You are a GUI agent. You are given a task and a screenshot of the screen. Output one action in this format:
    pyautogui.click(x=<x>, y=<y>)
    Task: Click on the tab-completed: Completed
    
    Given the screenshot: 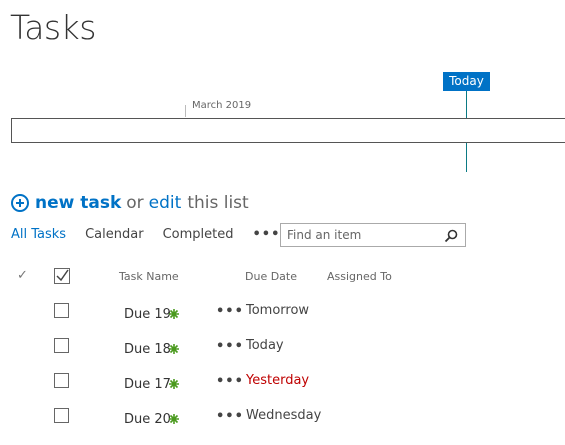 What is the action you would take?
    pyautogui.click(x=198, y=234)
    